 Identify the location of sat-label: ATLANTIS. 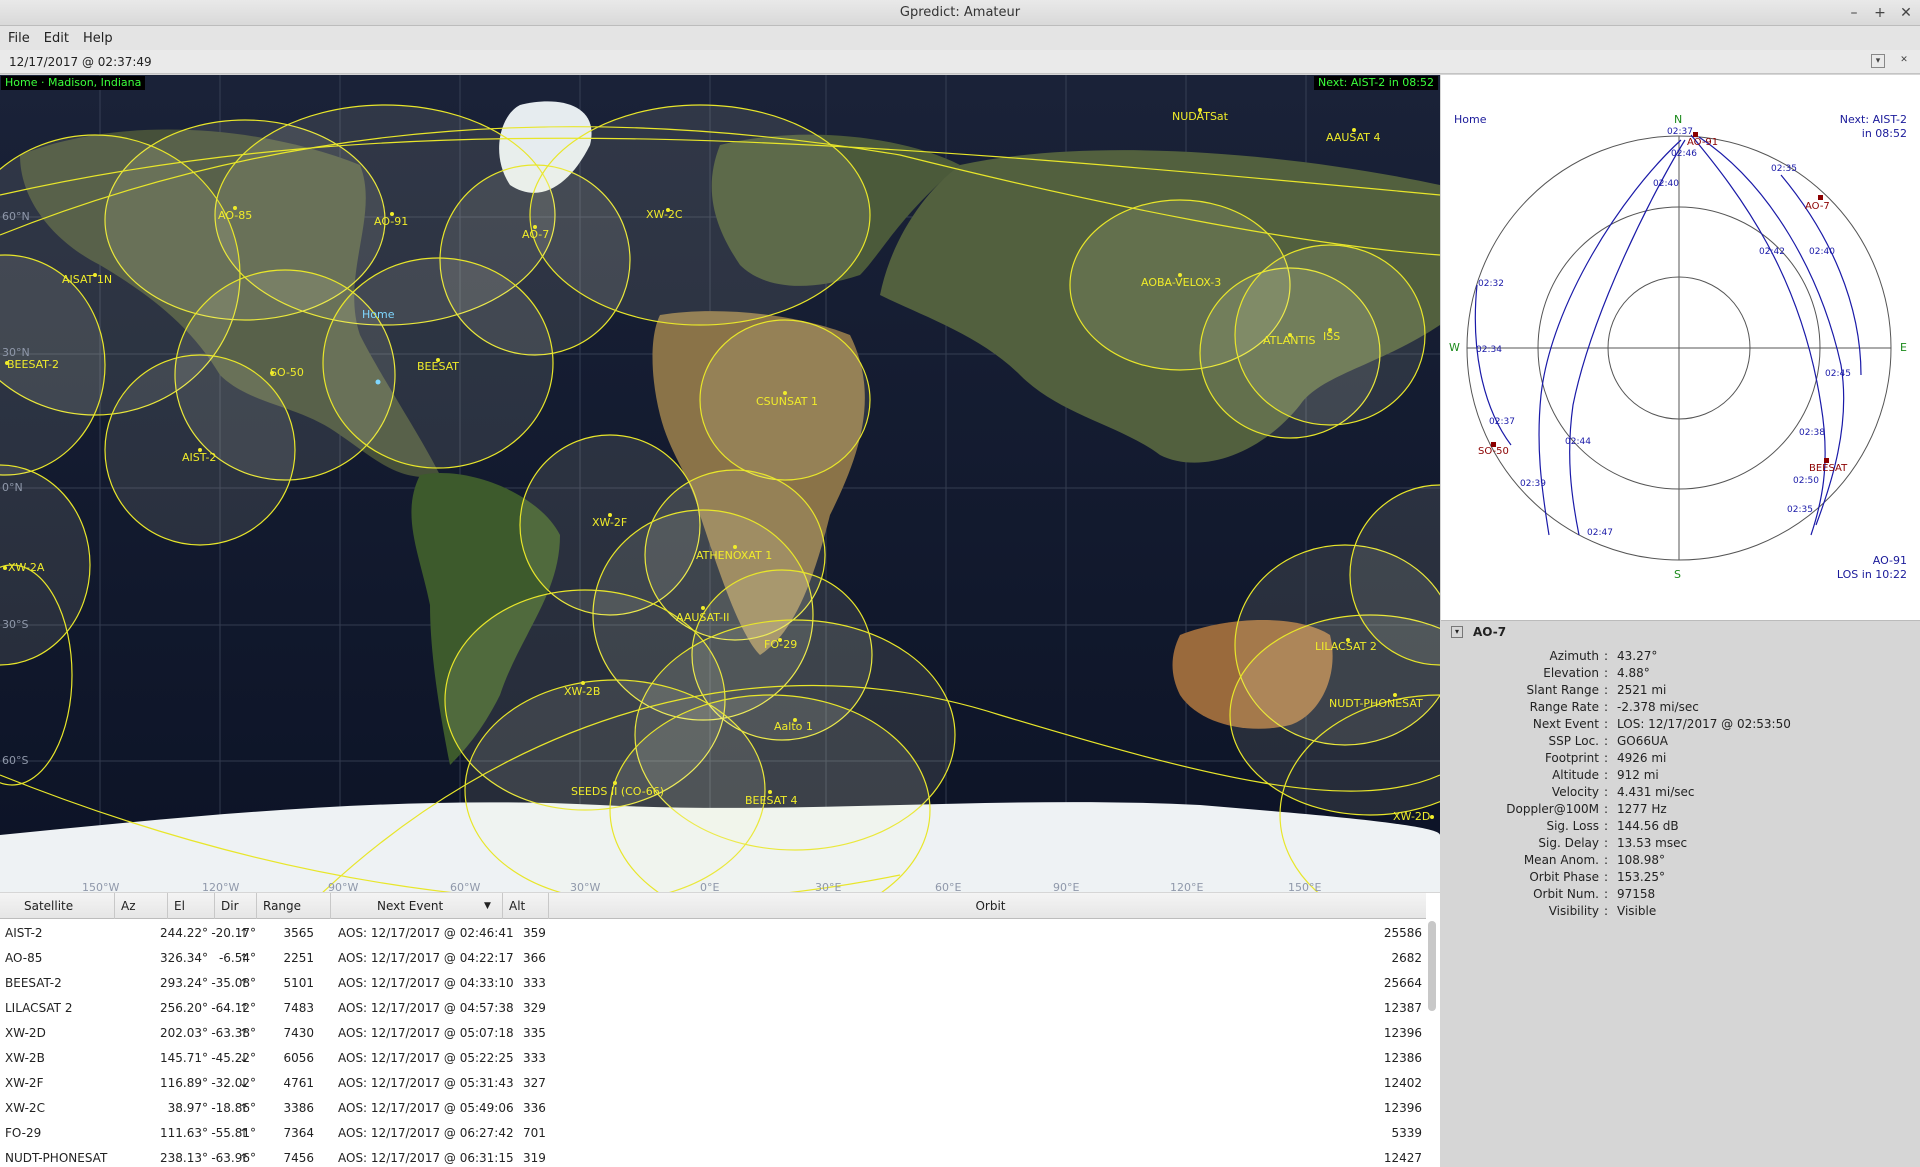
(1289, 340).